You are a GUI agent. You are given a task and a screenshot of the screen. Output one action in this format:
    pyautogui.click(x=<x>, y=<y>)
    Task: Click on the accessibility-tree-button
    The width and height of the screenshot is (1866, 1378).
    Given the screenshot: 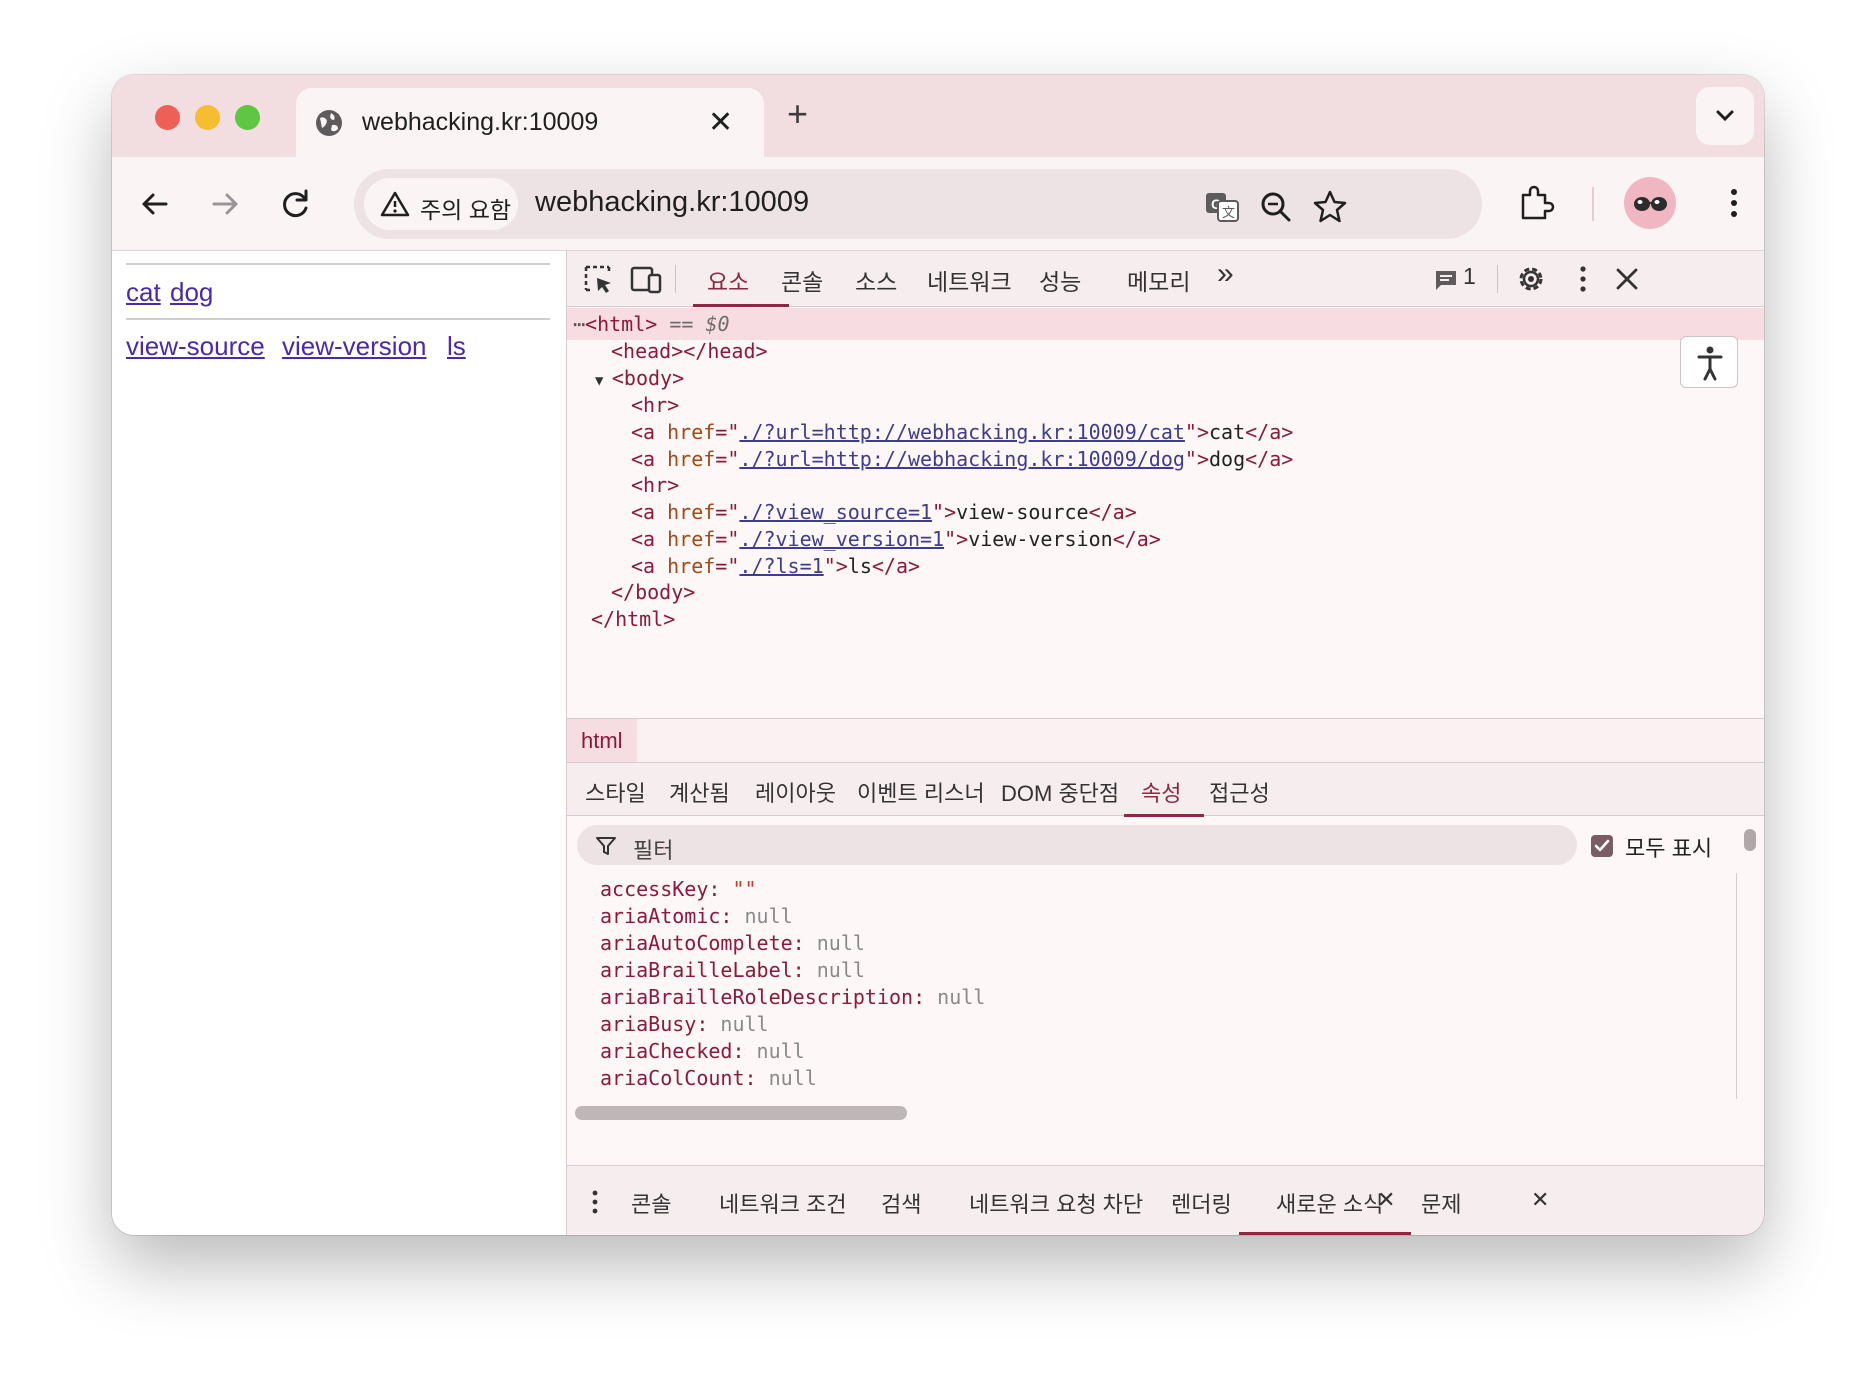 What is the action you would take?
    pyautogui.click(x=1709, y=362)
    